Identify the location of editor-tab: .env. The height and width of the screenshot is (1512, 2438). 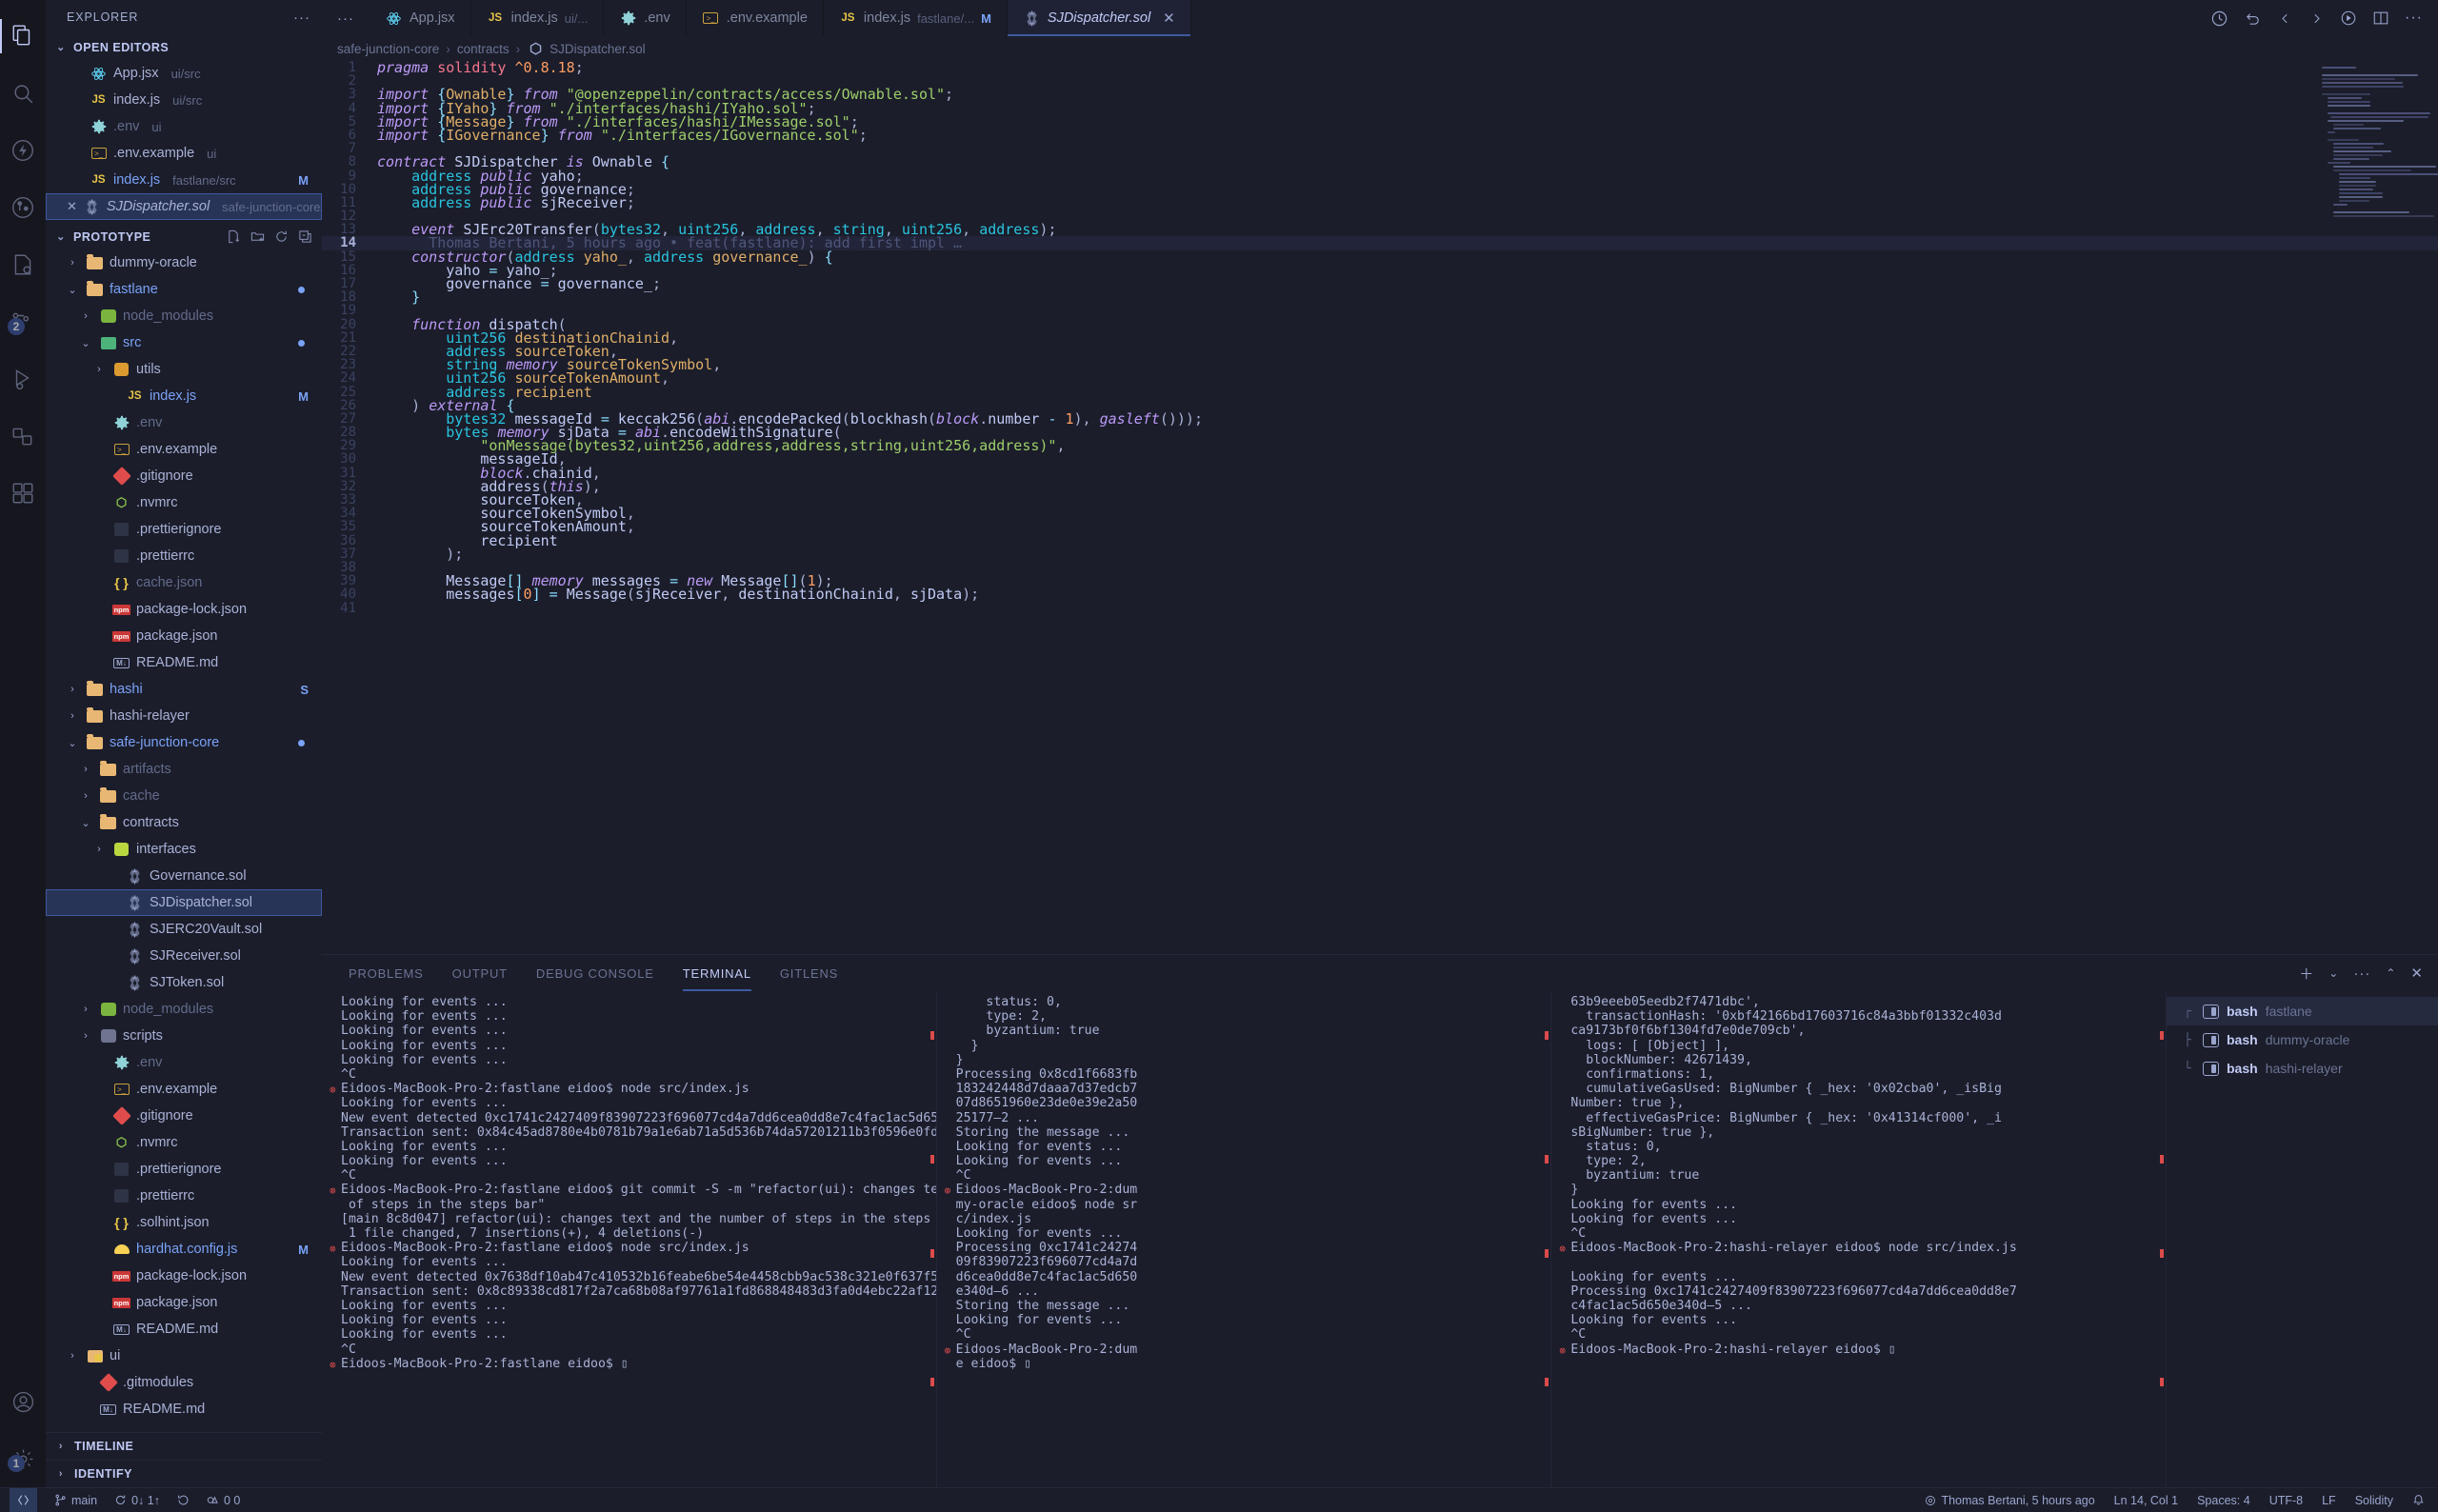
(645, 18).